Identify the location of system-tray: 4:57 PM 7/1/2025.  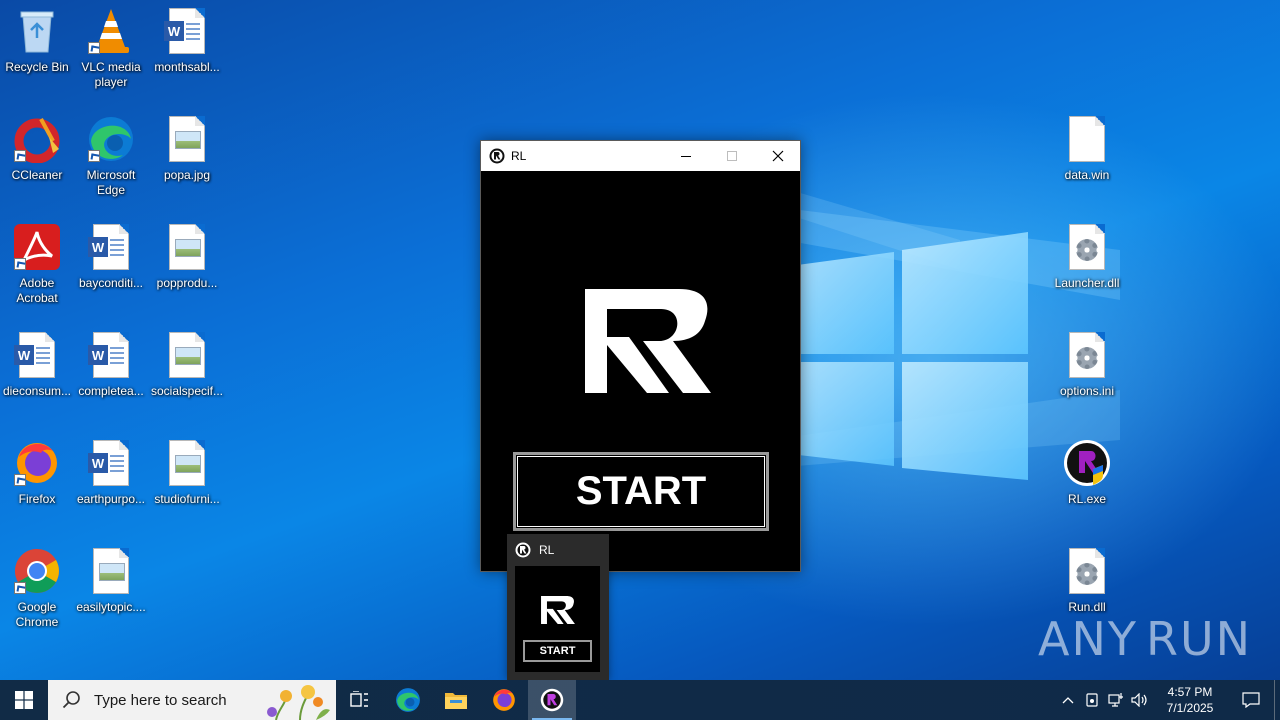
(1168, 700).